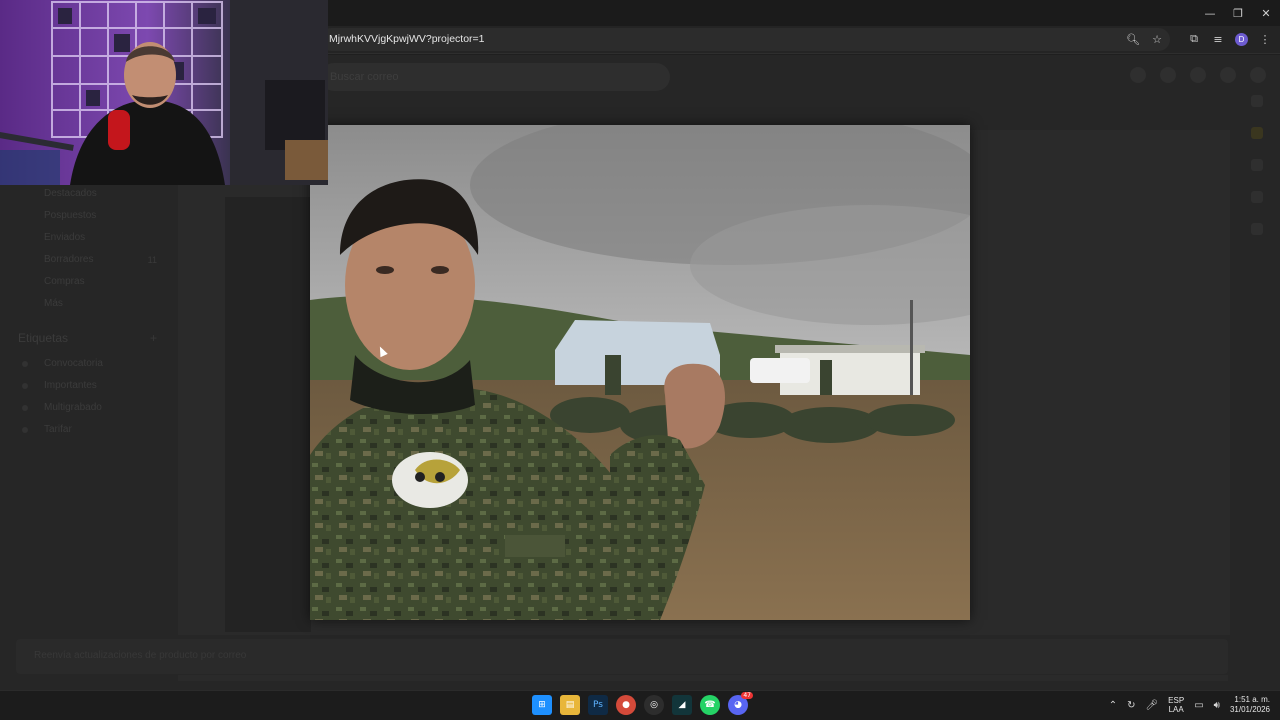 The height and width of the screenshot is (720, 1280). Describe the element at coordinates (1194, 39) in the screenshot. I see `extensions-icon: ⧉` at that location.